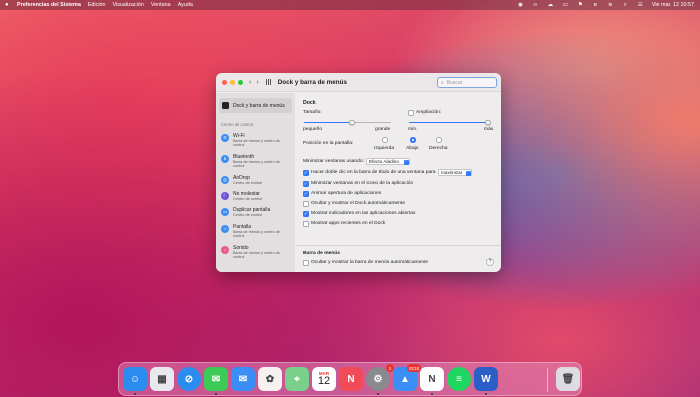 The image size is (700, 397). Describe the element at coordinates (380, 377) in the screenshot. I see `settings-icon: ⚙ 1` at that location.